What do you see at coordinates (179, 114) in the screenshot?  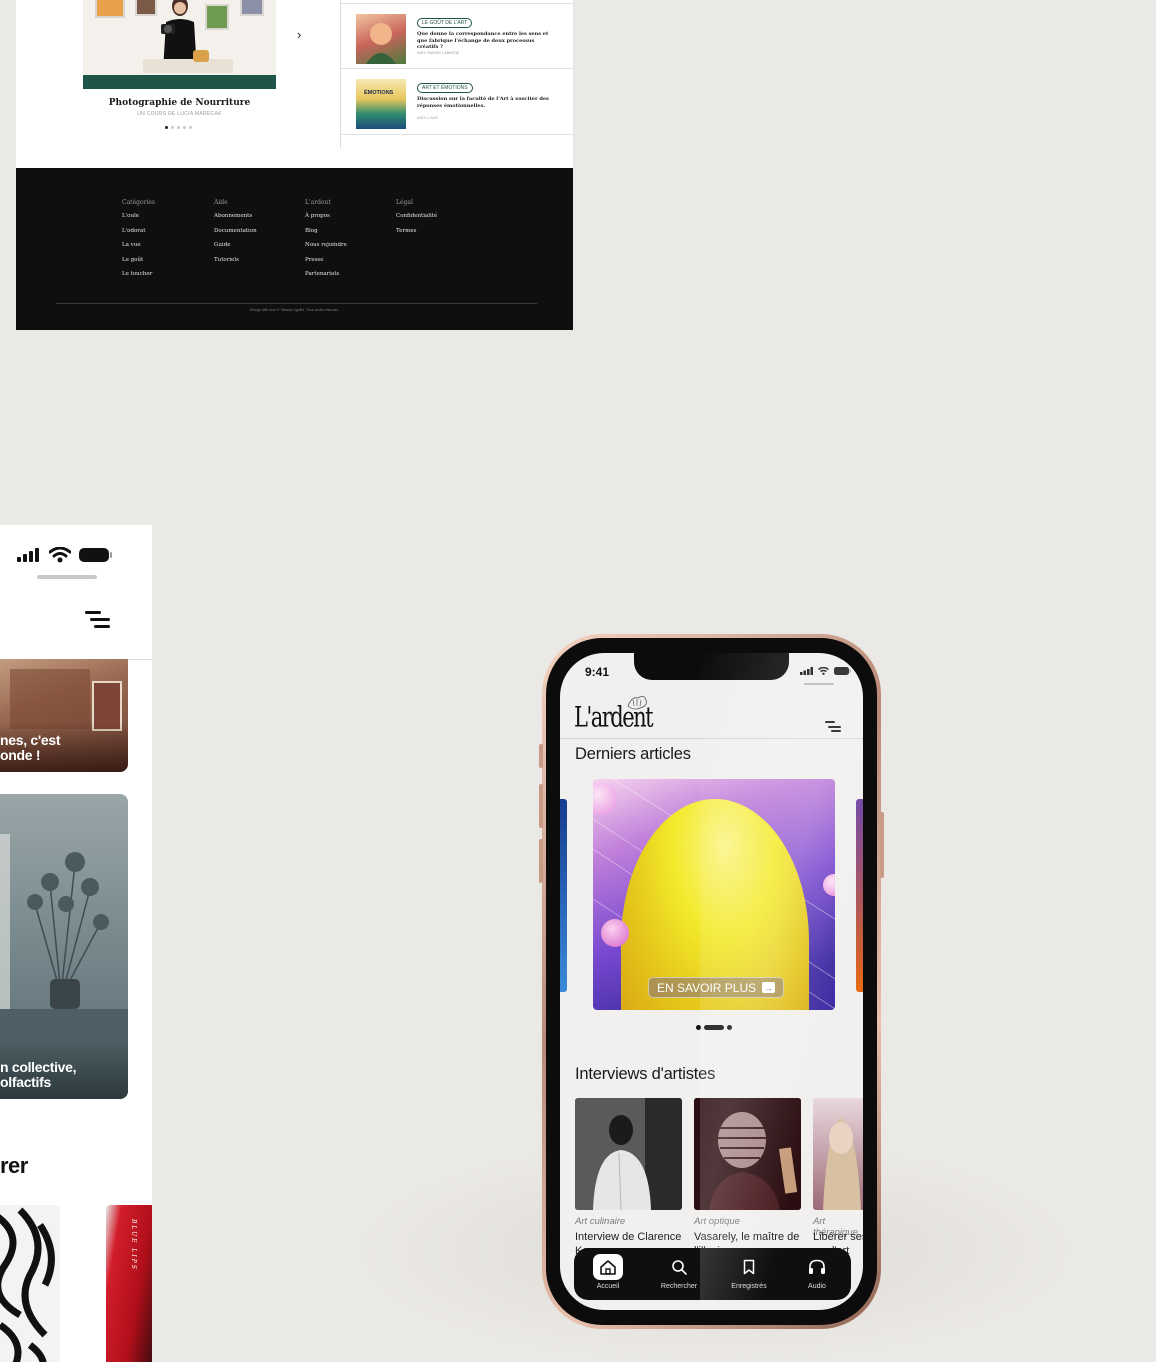 I see `course-subtitle: UN COURS DE LUCIA MARECAK` at bounding box center [179, 114].